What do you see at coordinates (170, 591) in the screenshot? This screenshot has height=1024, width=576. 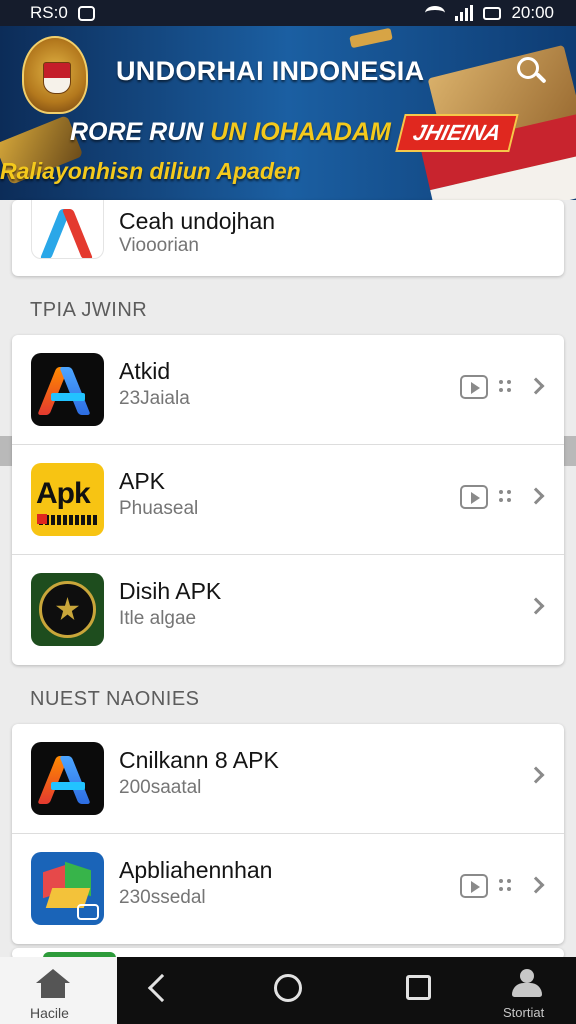 I see `app-name: Disih APK` at bounding box center [170, 591].